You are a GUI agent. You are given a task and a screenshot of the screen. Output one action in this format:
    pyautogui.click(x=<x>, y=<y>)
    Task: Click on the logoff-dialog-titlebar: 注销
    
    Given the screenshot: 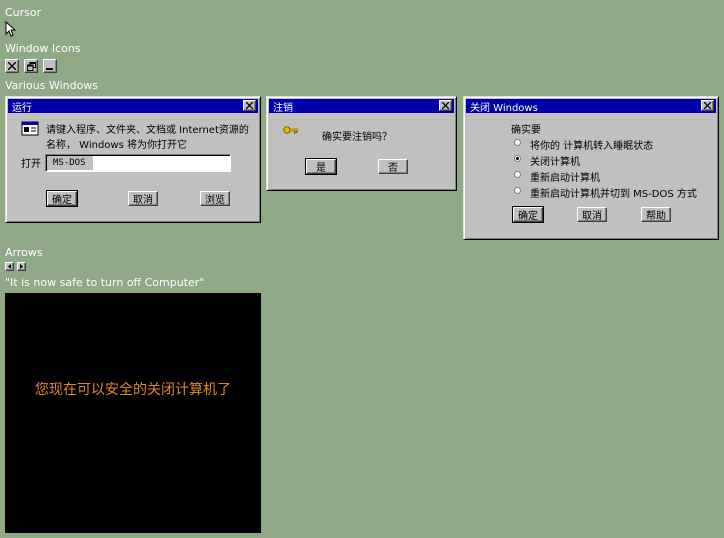 What is the action you would take?
    pyautogui.click(x=361, y=106)
    